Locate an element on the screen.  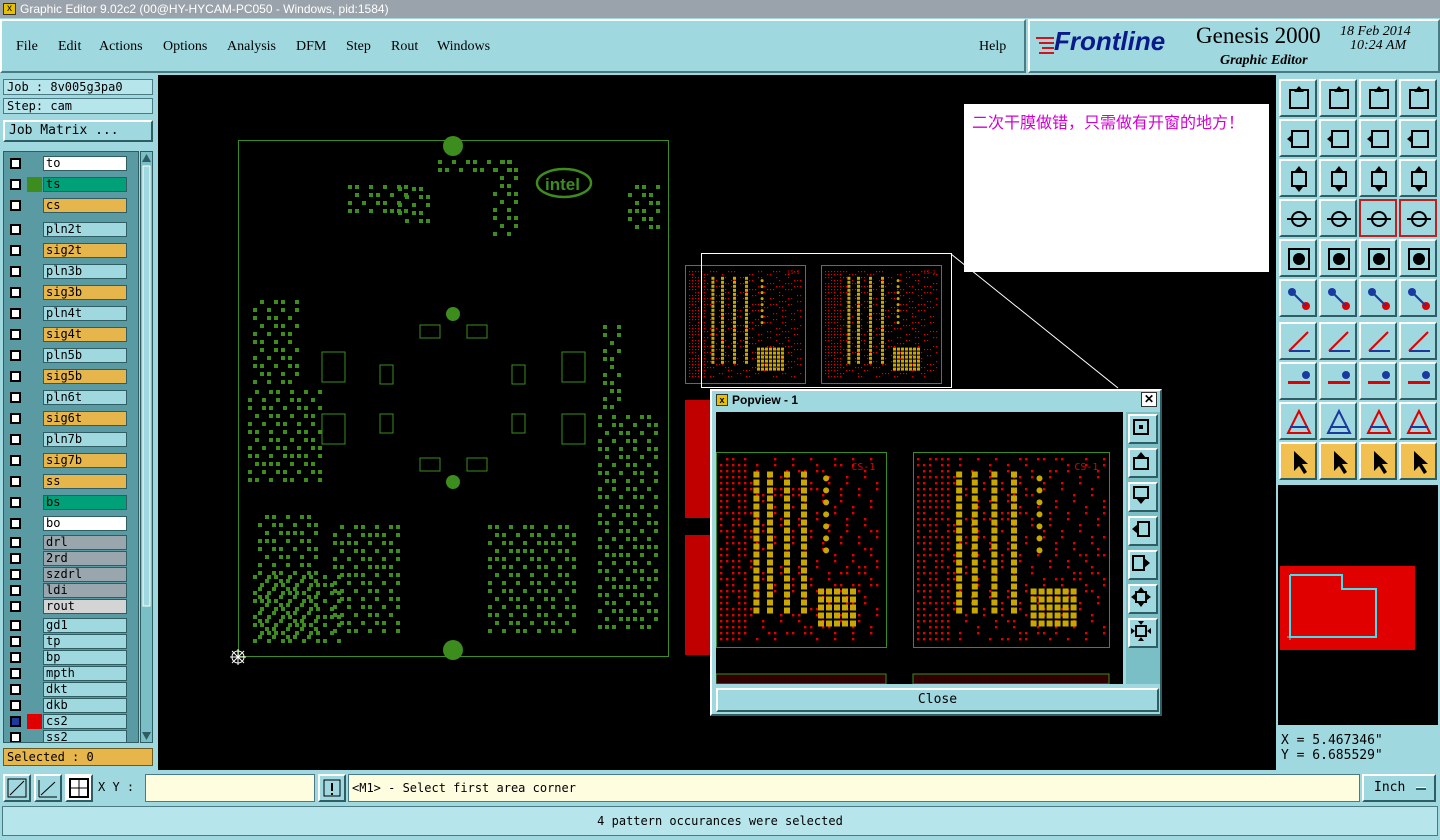
line-red-icon is located at coordinates (1418, 298).